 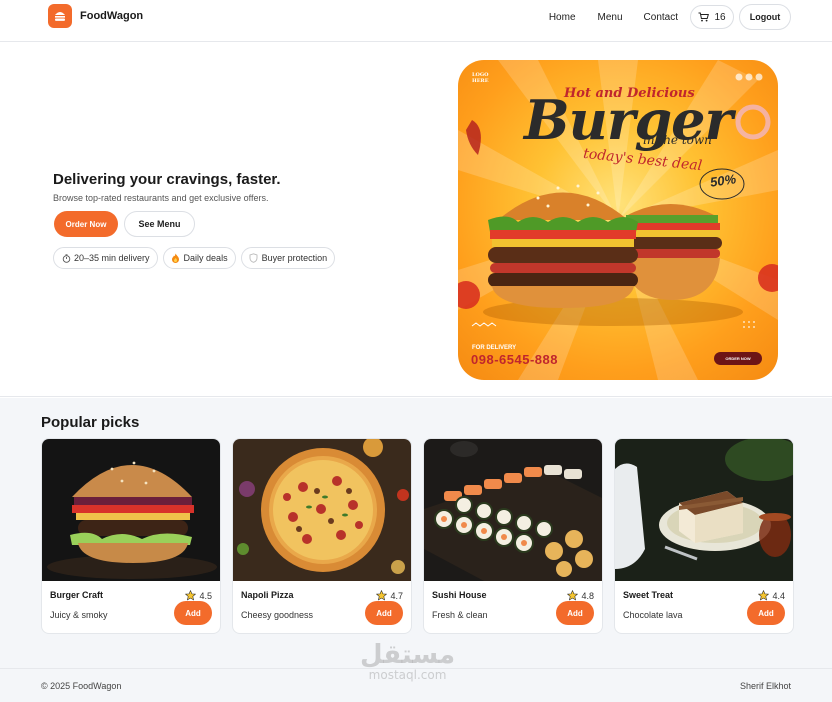 I want to click on nav-links: Home Menu Contact 16 Logout, so click(x=670, y=17).